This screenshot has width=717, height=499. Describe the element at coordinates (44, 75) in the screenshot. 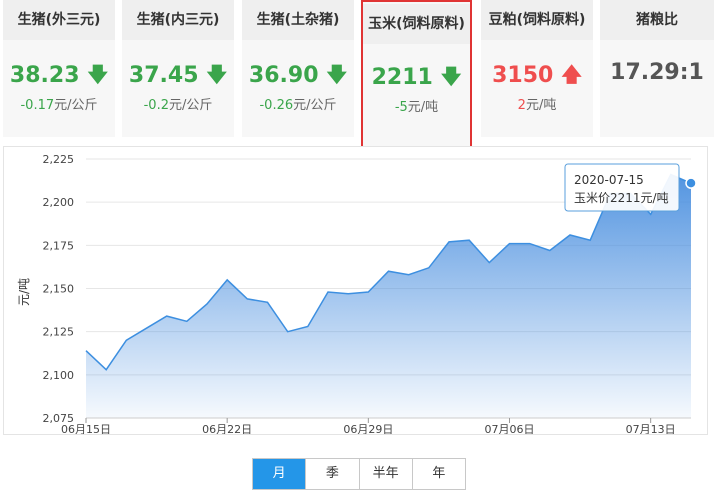

I see `price-value: 38.23` at that location.